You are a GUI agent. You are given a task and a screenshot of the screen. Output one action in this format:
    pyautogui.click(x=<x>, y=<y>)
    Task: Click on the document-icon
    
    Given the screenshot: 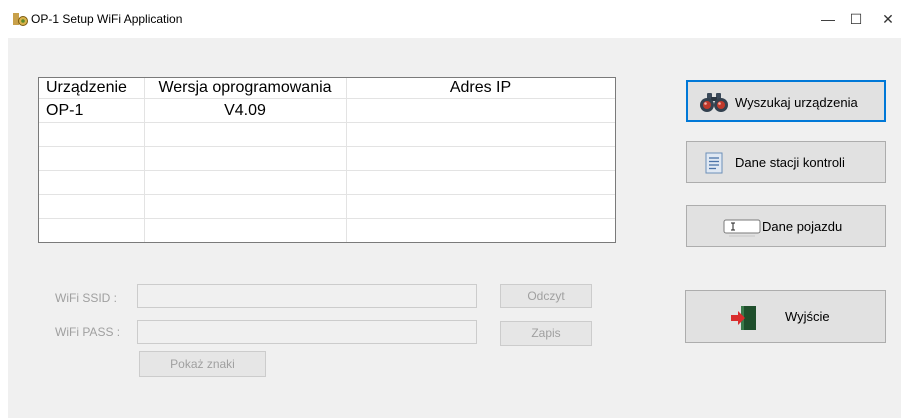 What is the action you would take?
    pyautogui.click(x=714, y=164)
    